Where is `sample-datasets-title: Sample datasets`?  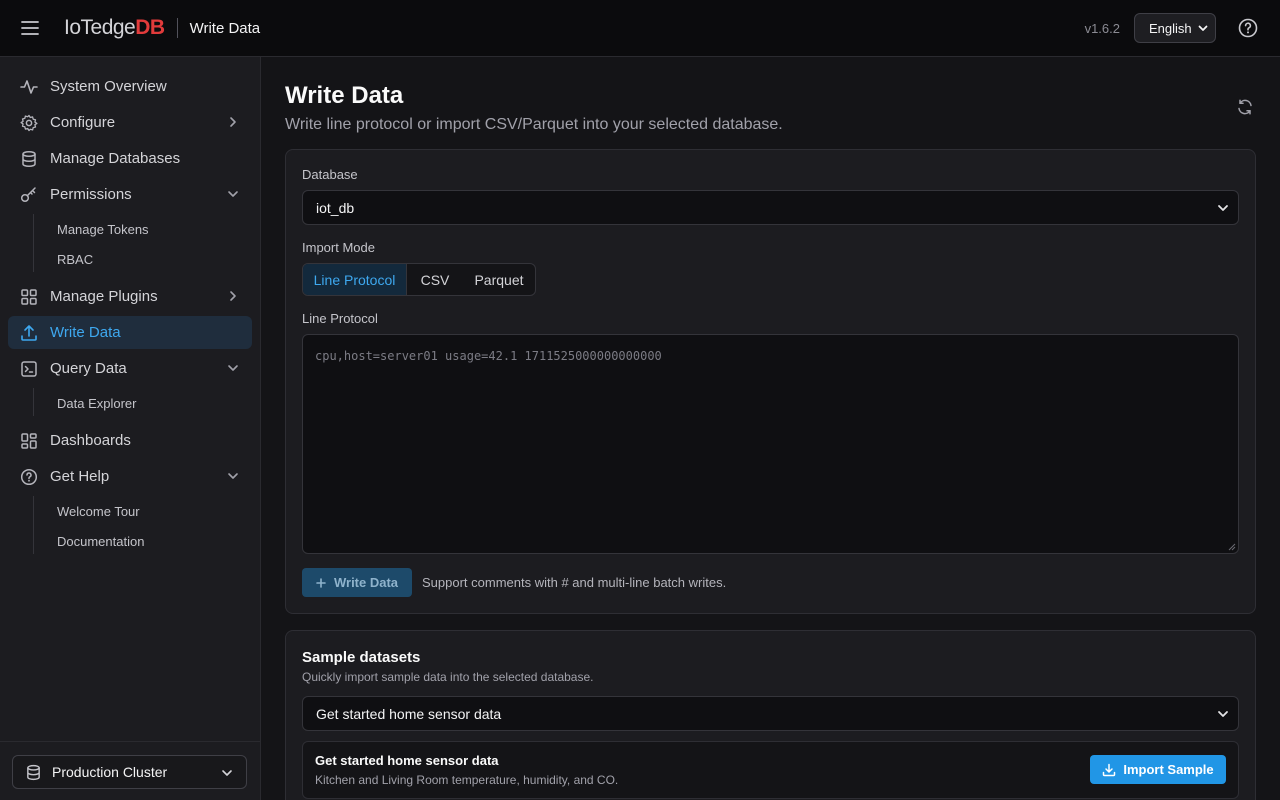 sample-datasets-title: Sample datasets is located at coordinates (361, 657).